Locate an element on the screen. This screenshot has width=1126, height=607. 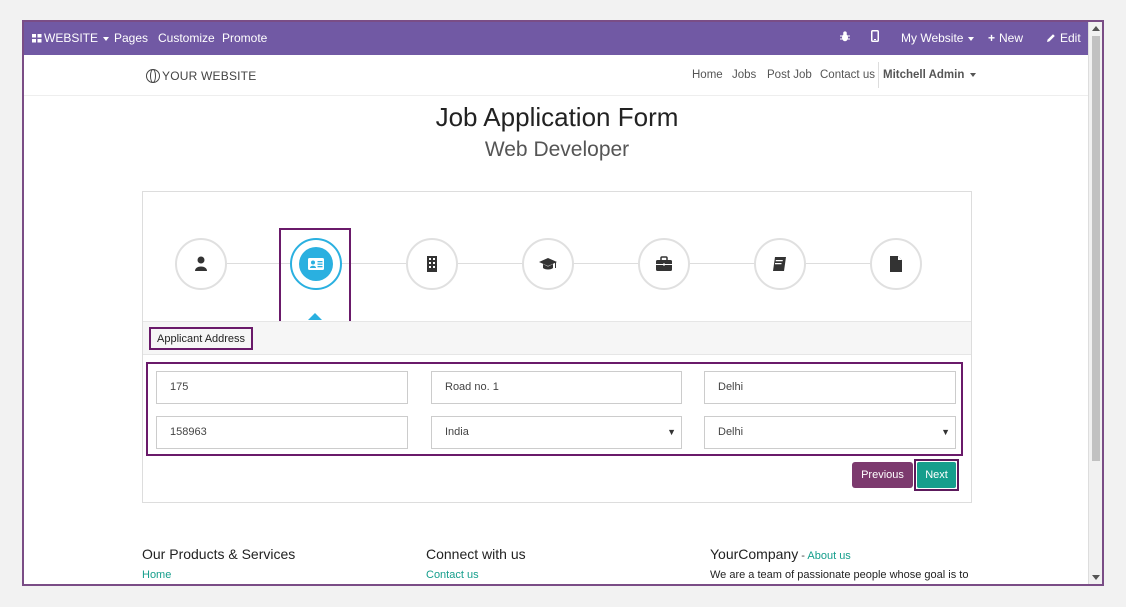
about-us-link: About us is located at coordinates (828, 556).